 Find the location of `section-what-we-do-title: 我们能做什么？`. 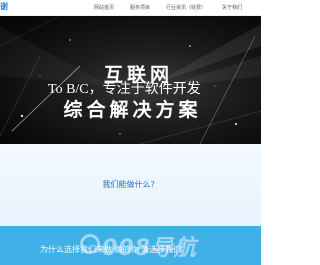

section-what-we-do-title: 我们能做什么？ is located at coordinates (130, 184).